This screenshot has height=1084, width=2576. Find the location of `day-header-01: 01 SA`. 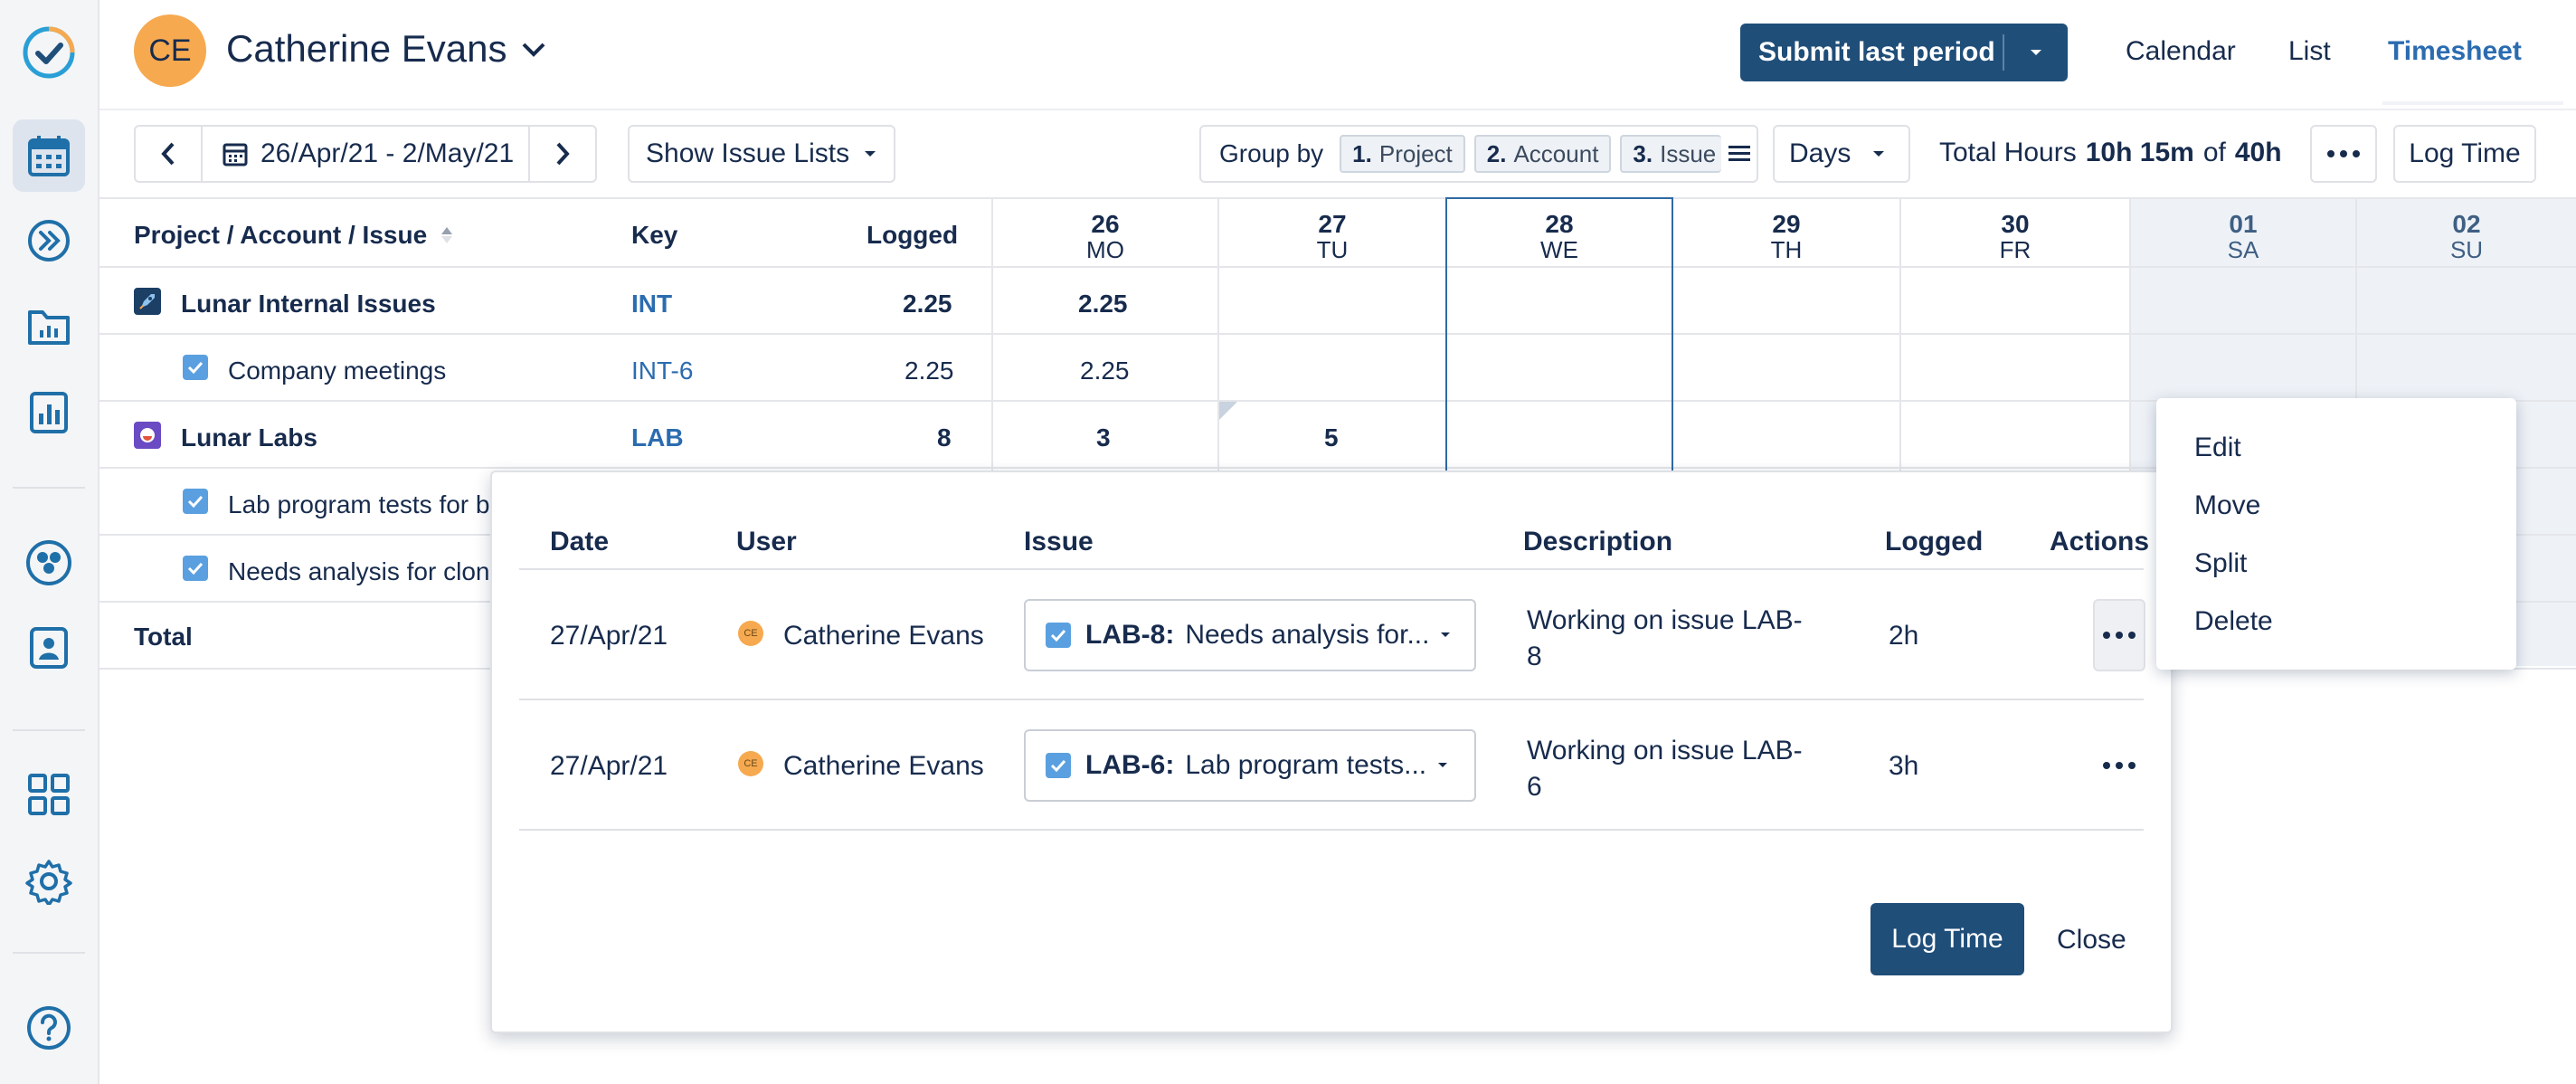

day-header-01: 01 SA is located at coordinates (2243, 237).